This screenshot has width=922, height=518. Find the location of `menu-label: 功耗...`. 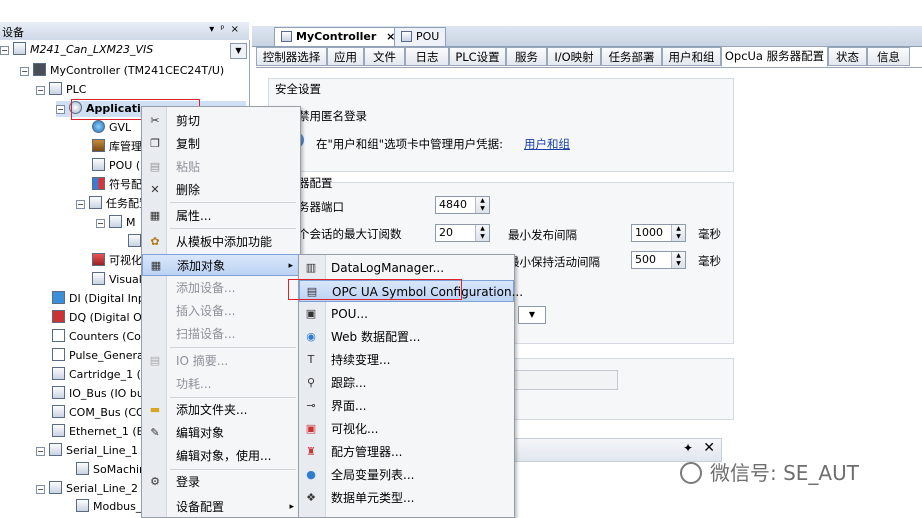

menu-label: 功耗... is located at coordinates (194, 384).